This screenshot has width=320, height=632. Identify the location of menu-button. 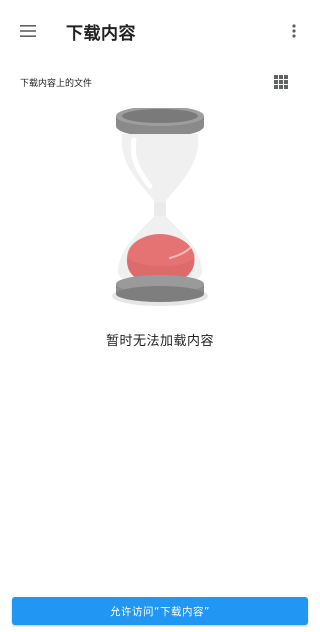
(28, 31).